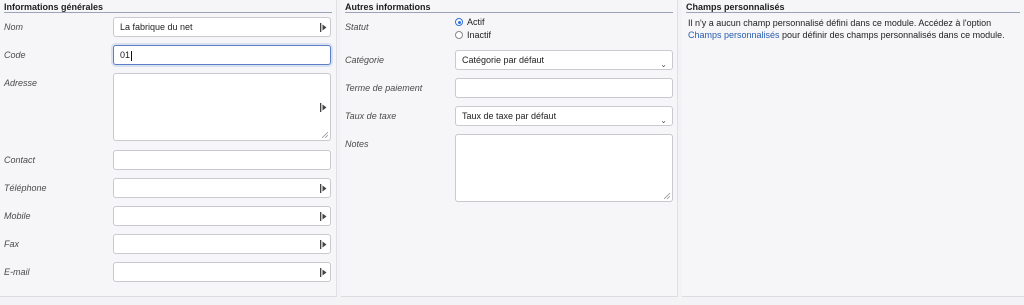  I want to click on nom-value: La fabrique du net, so click(156, 27).